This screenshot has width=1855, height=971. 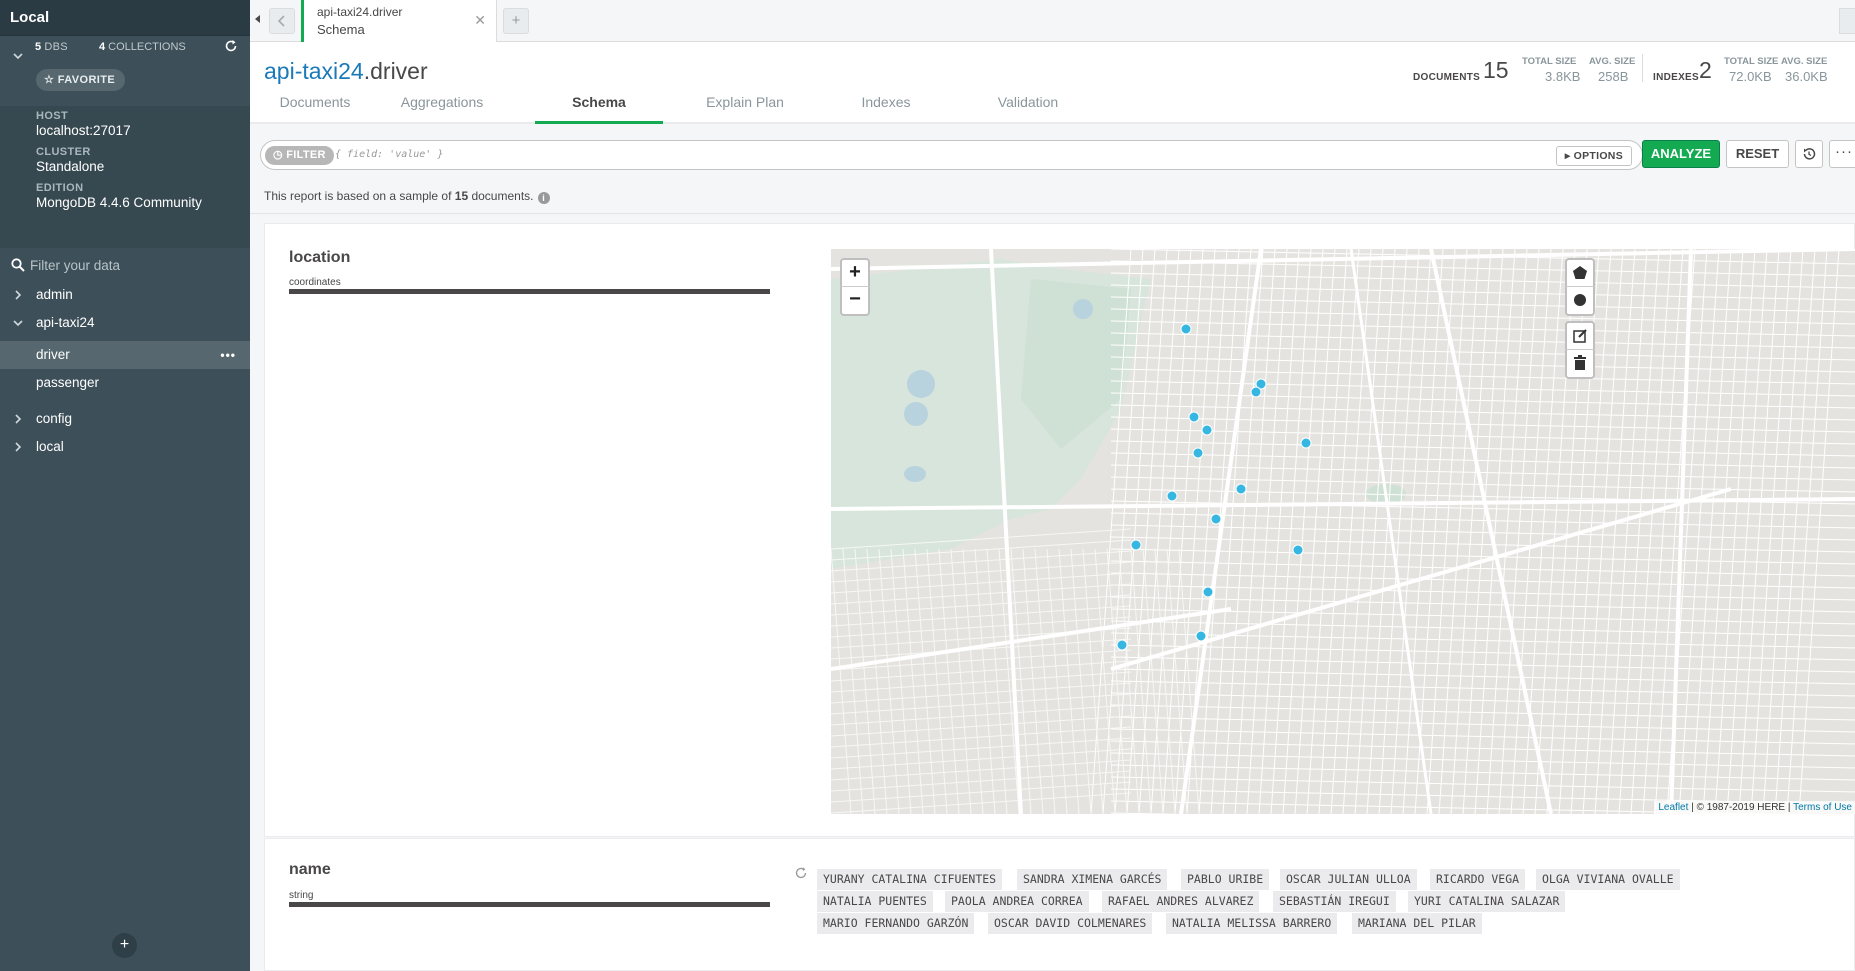 What do you see at coordinates (1751, 61) in the screenshot?
I see `idx-total-size-label: TOTAL SIZE` at bounding box center [1751, 61].